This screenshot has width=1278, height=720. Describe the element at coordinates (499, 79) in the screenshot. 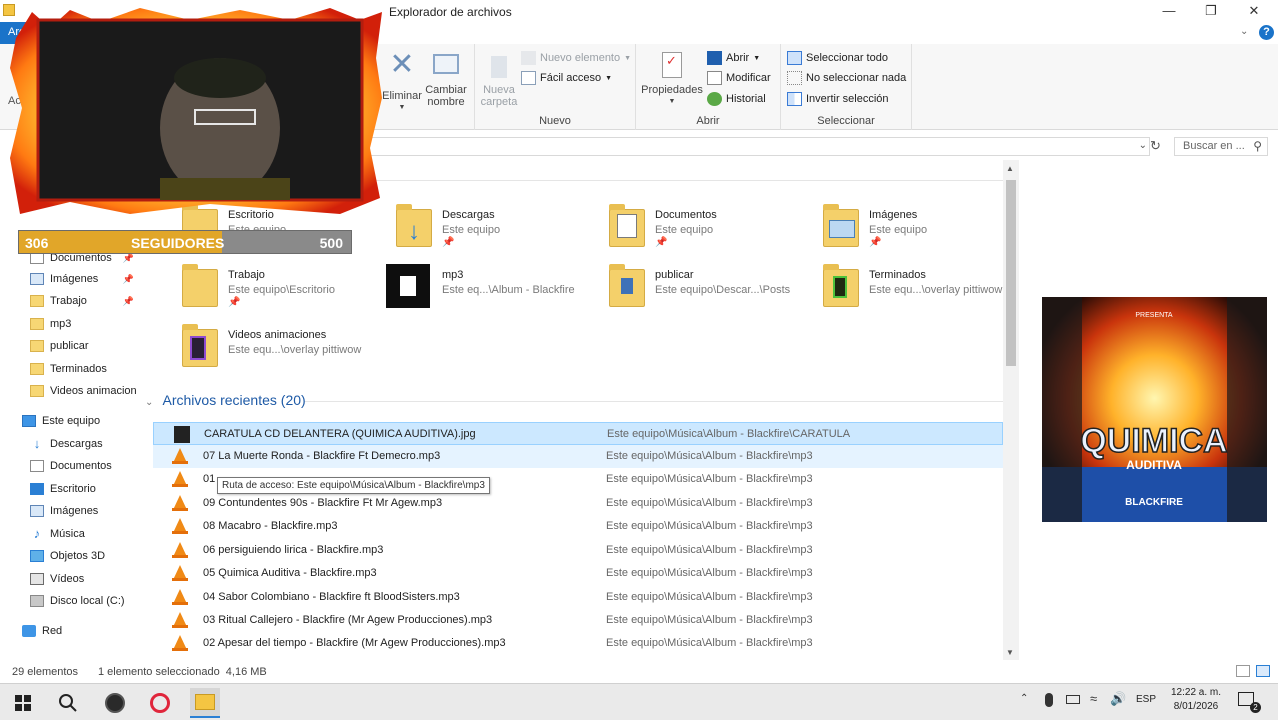

I see `new-folder-button: Nueva carpeta` at that location.